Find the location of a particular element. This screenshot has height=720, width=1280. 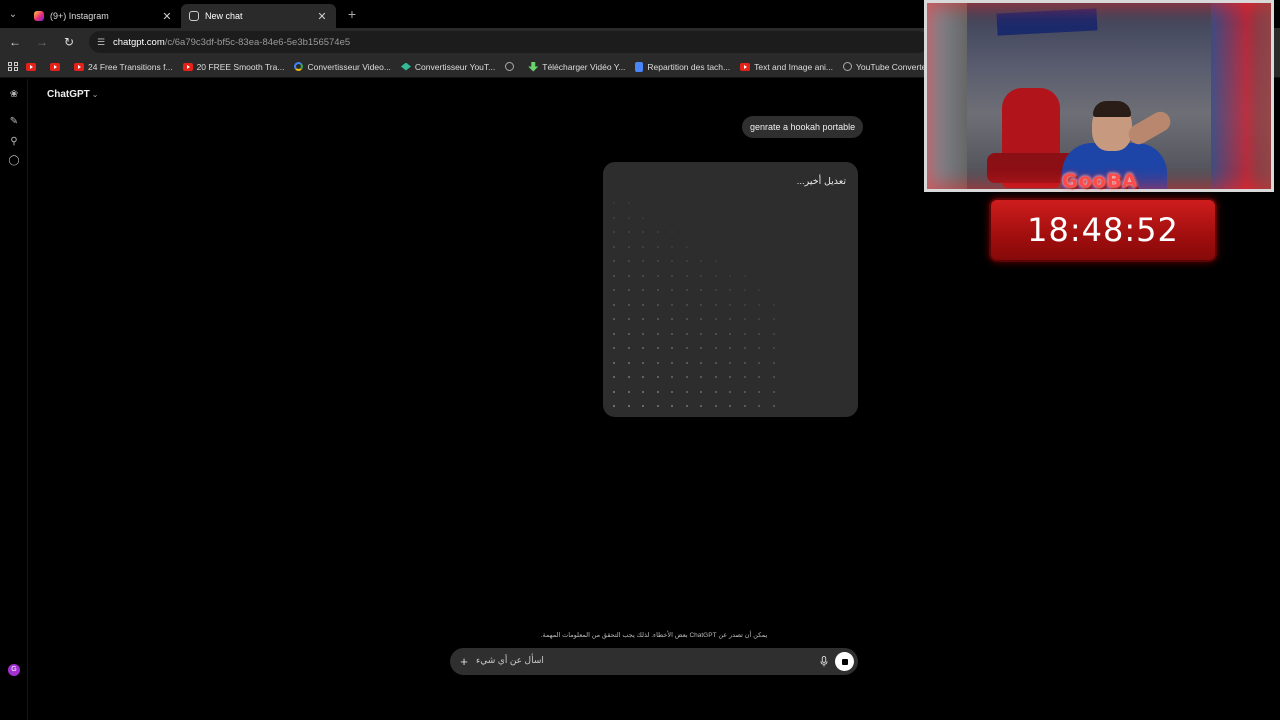

composer-input: اسأل عن أي شيء is located at coordinates (510, 660).